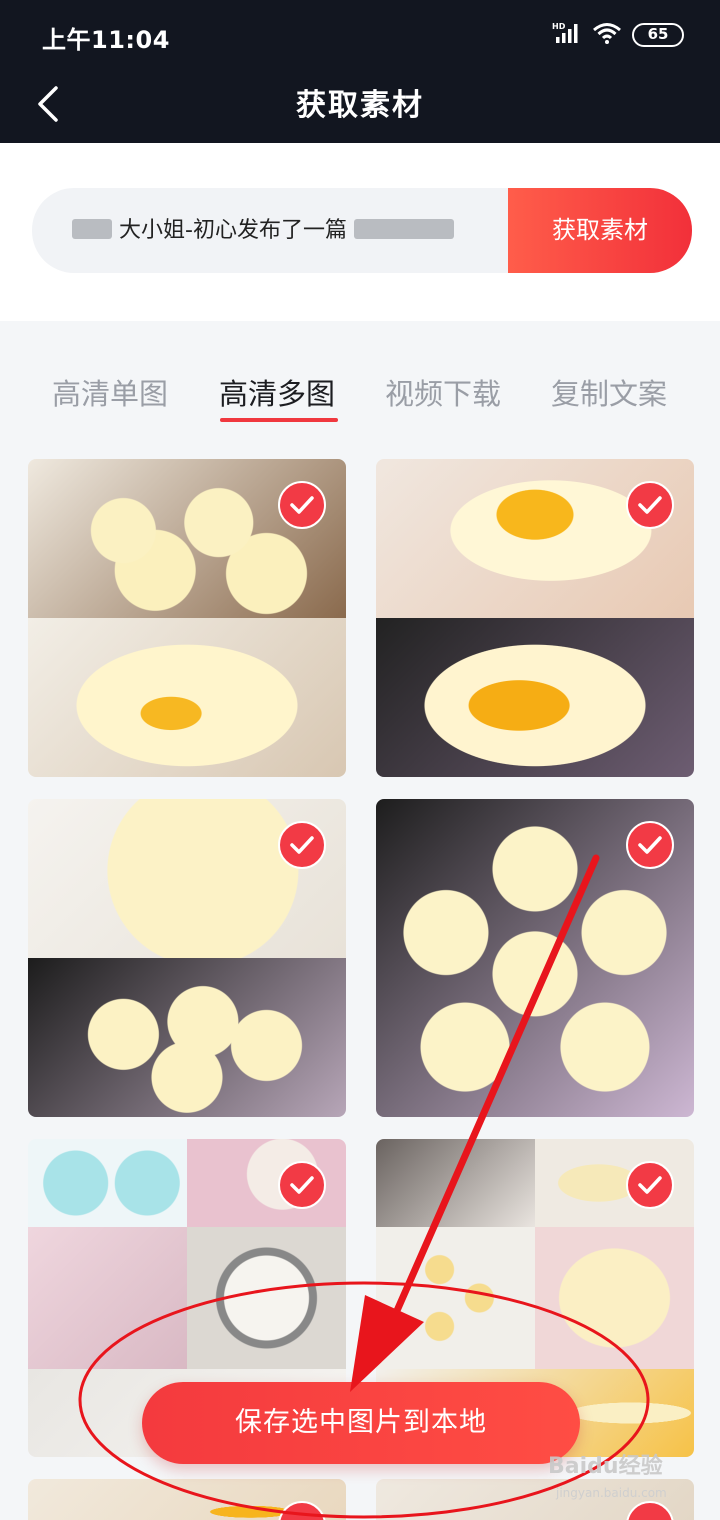 This screenshot has width=720, height=1520. I want to click on url-section: 大小姐-初心发布了一篇 获取素材, so click(360, 232).